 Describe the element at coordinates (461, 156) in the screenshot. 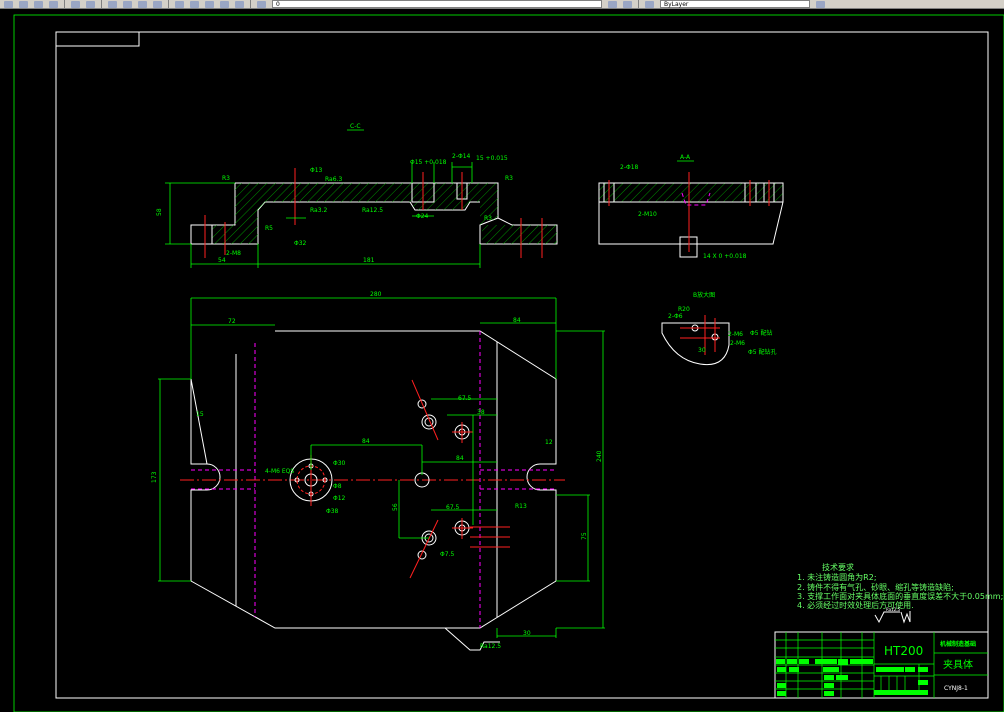

I see `svg-text: 2-Φ14` at that location.